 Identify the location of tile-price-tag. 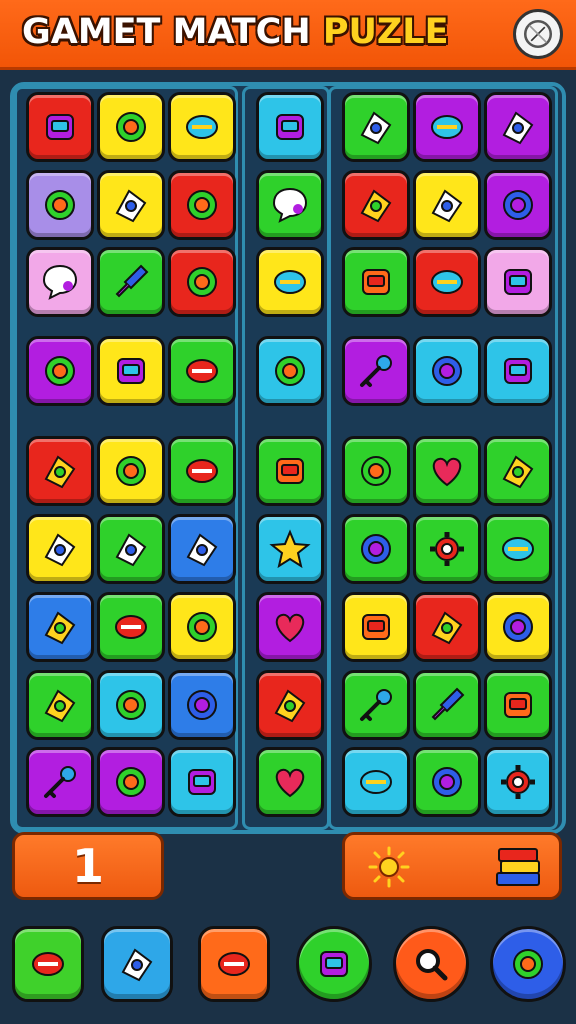
(518, 205).